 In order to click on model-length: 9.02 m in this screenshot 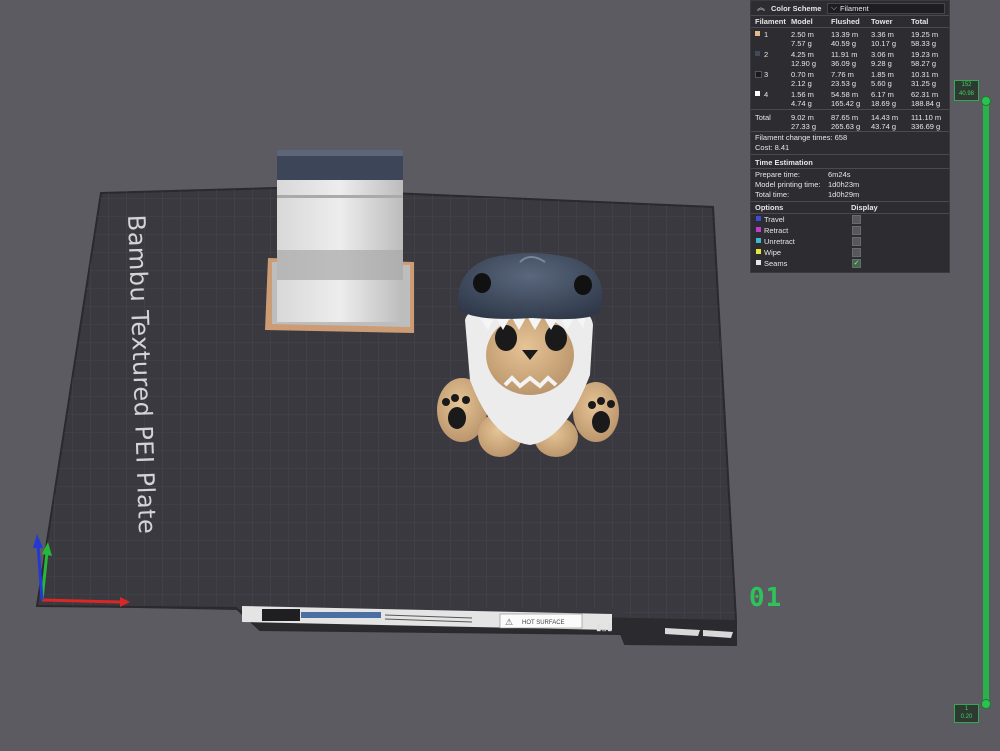, I will do `click(802, 117)`.